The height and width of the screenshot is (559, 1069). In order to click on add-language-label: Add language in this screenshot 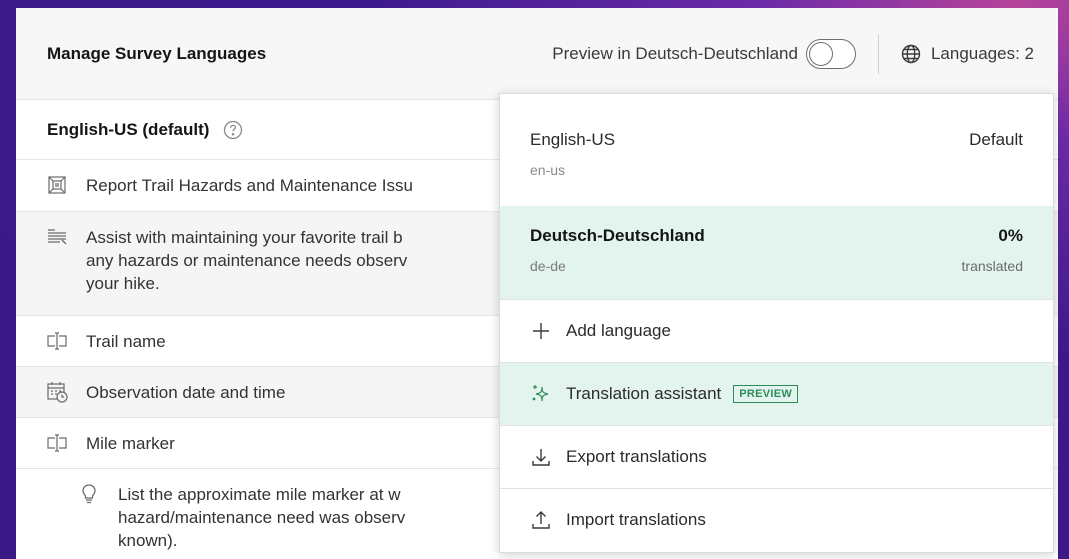, I will do `click(618, 330)`.